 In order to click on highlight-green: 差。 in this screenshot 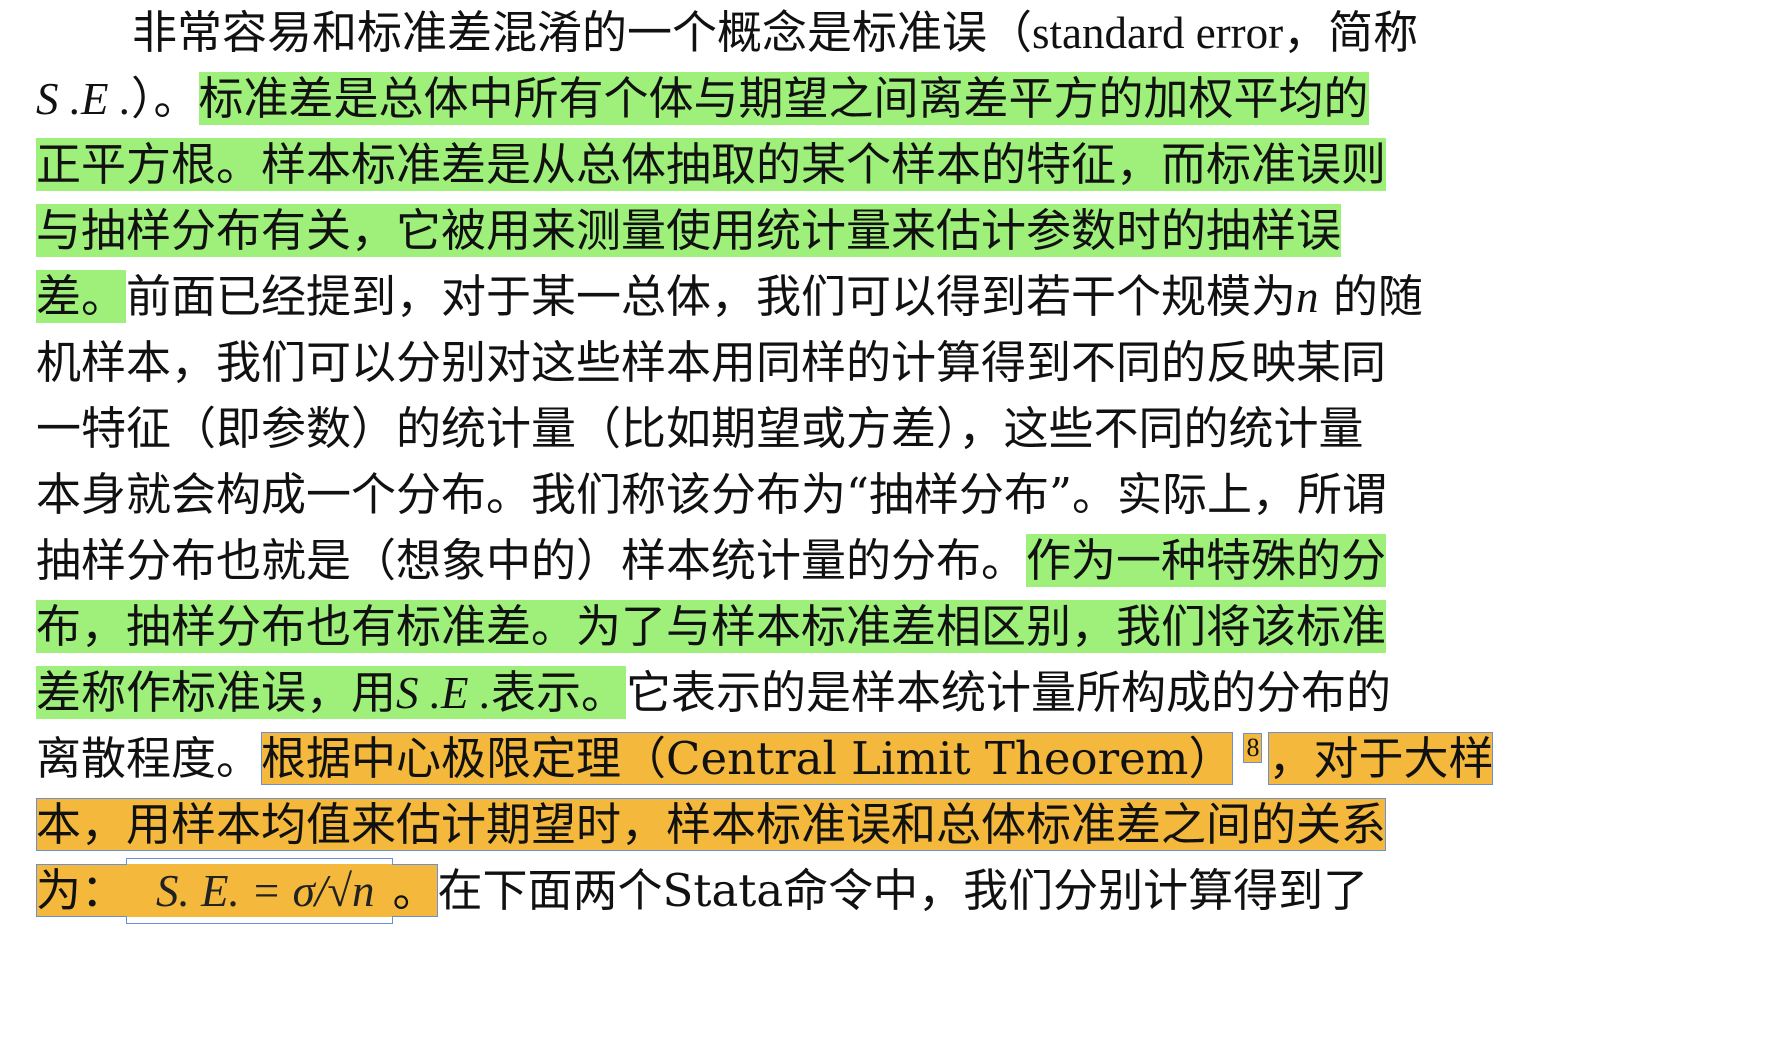, I will do `click(81, 296)`.